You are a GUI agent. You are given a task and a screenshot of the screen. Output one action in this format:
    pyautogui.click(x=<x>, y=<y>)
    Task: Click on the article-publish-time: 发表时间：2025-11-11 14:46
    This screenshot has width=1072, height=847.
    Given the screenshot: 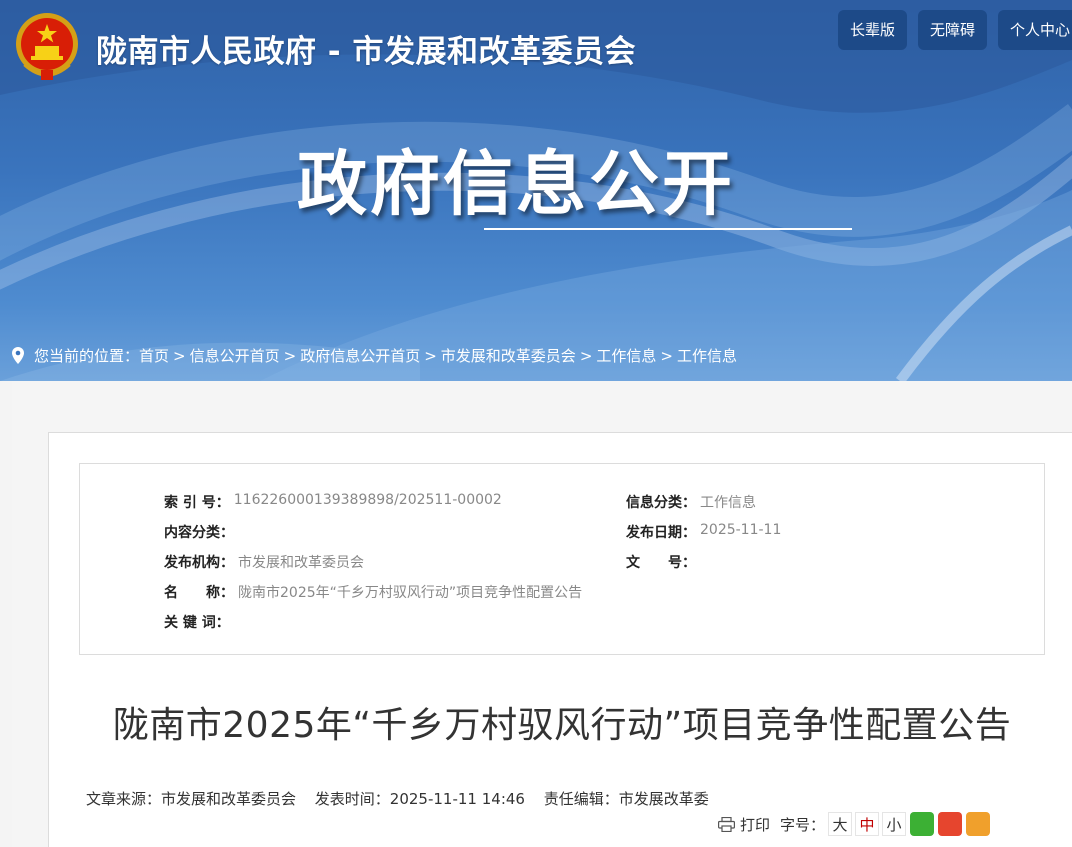 What is the action you would take?
    pyautogui.click(x=419, y=799)
    